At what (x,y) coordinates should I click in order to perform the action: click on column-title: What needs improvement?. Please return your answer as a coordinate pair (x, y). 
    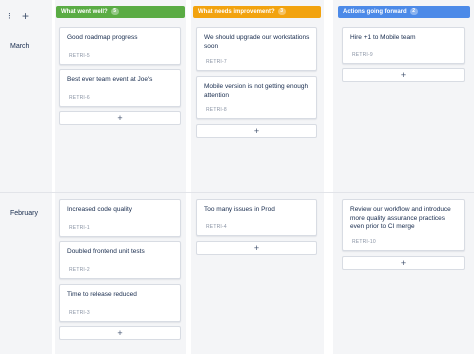
    Looking at the image, I should click on (236, 12).